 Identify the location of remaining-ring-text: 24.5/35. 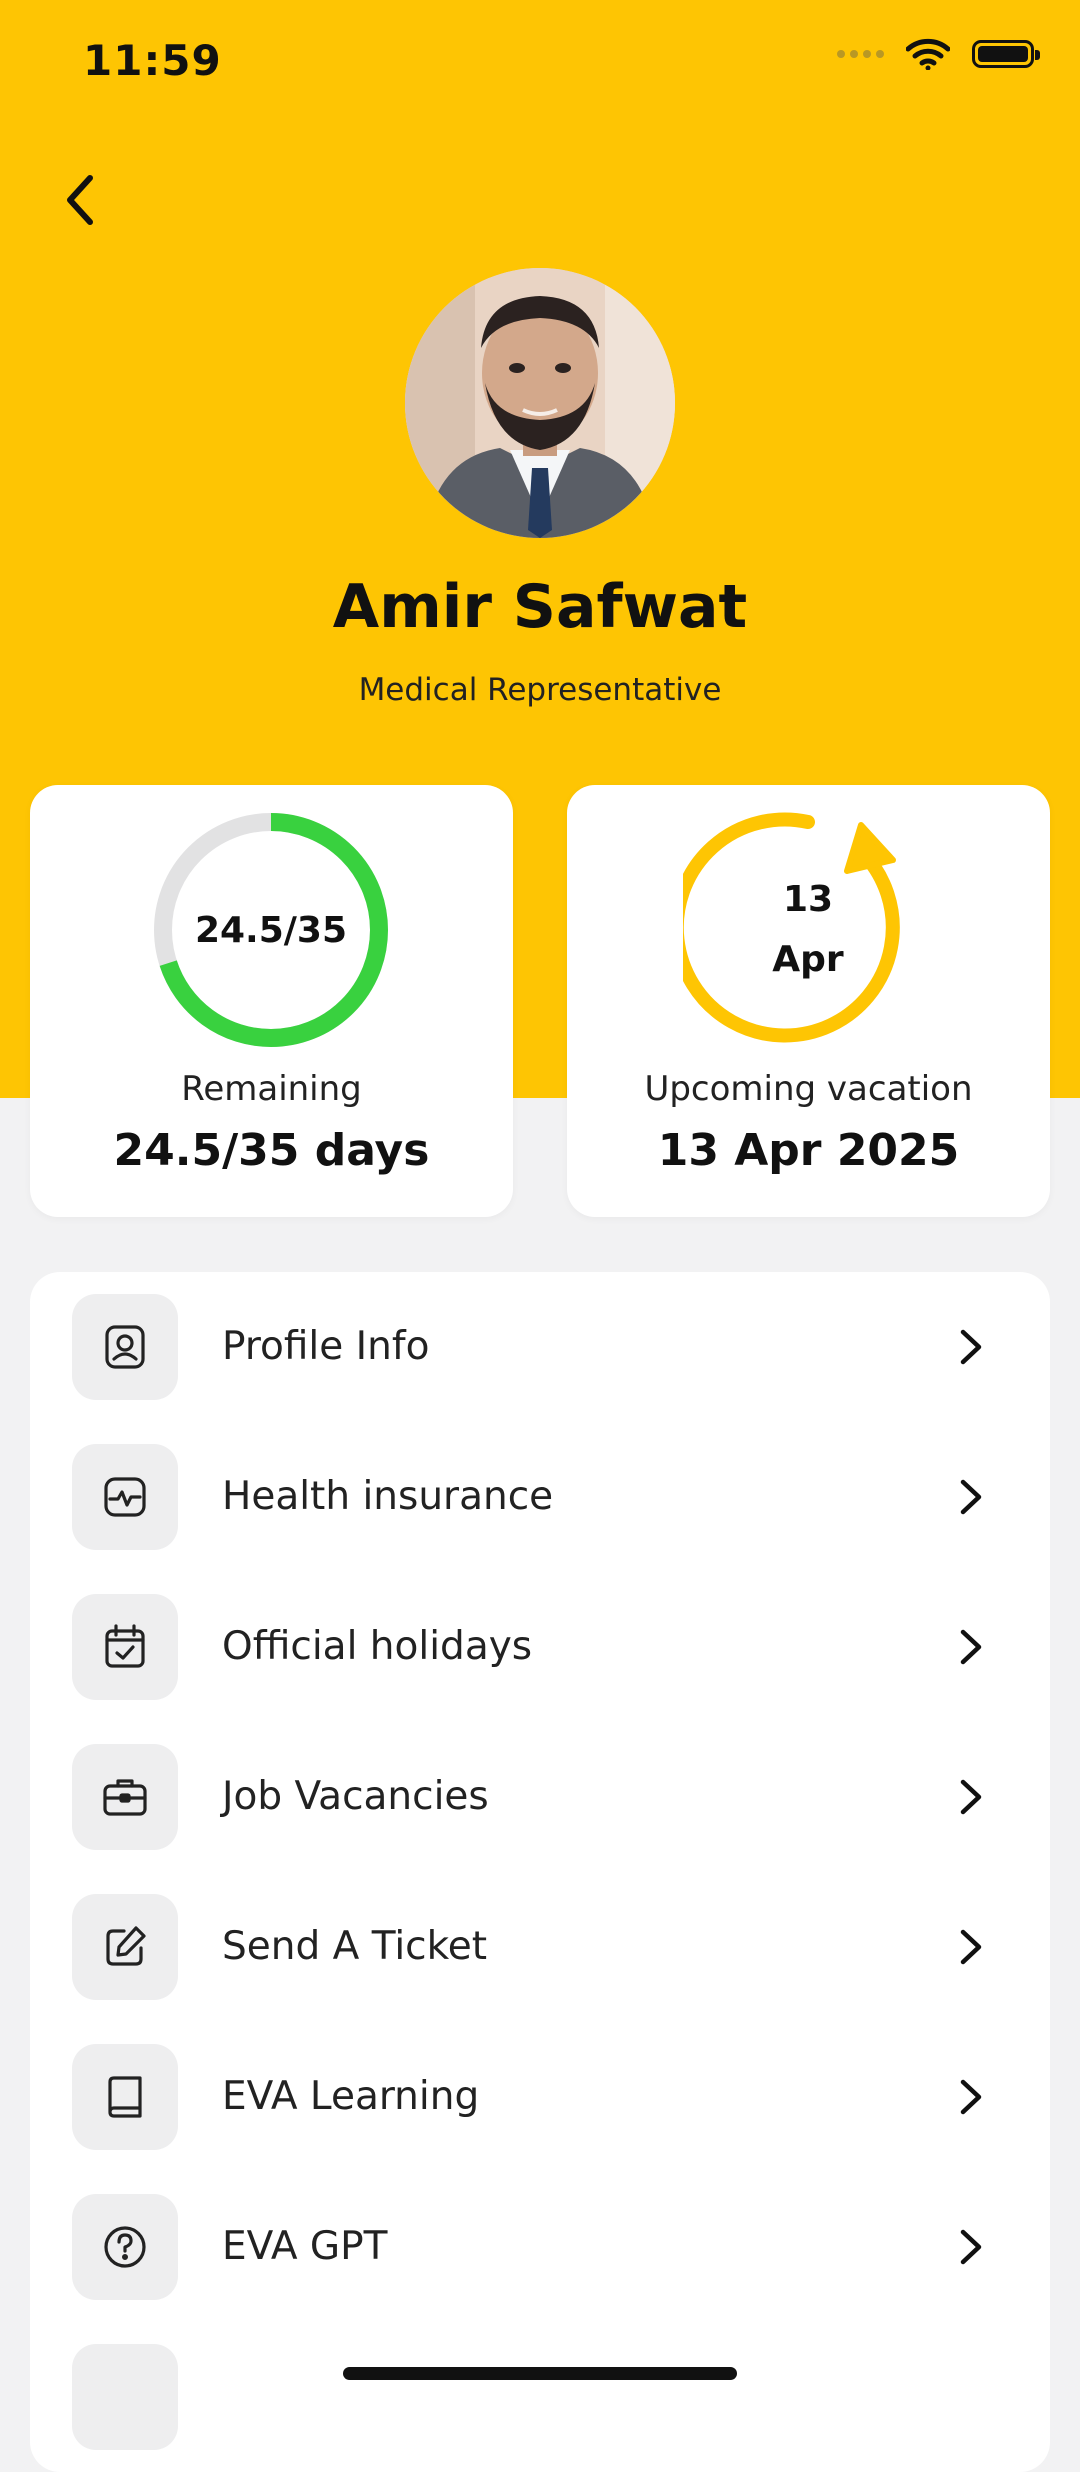
(271, 930).